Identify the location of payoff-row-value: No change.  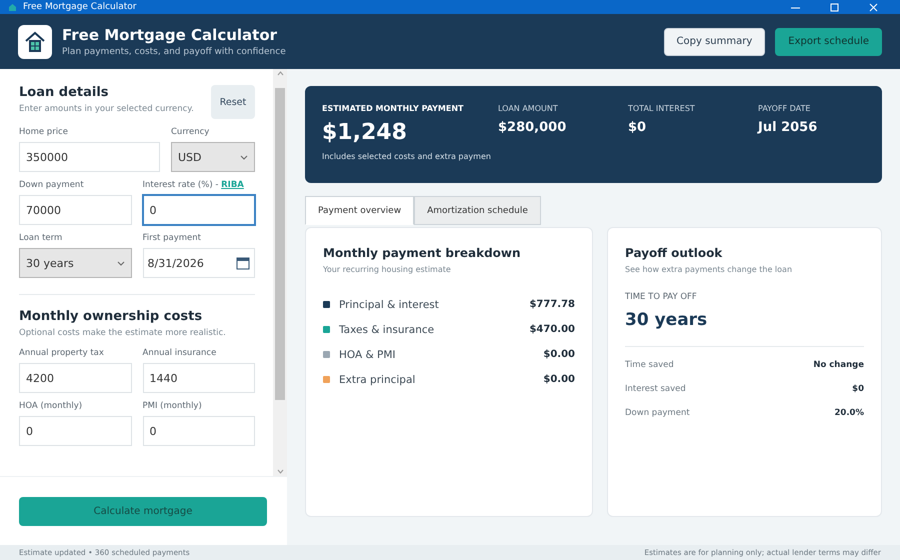
(838, 365).